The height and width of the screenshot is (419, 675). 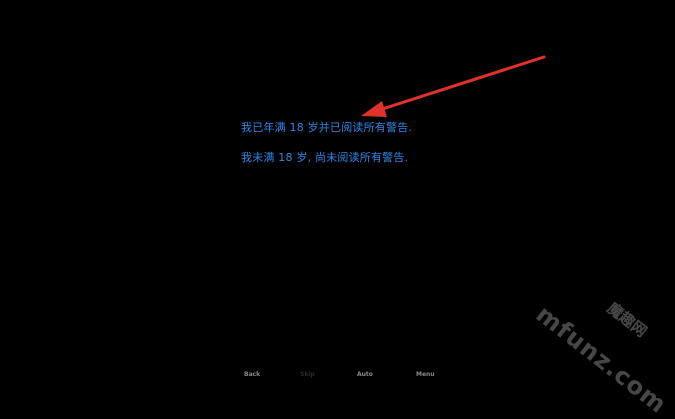 I want to click on watermark: 魔趣网 mfunz.com, so click(x=601, y=358).